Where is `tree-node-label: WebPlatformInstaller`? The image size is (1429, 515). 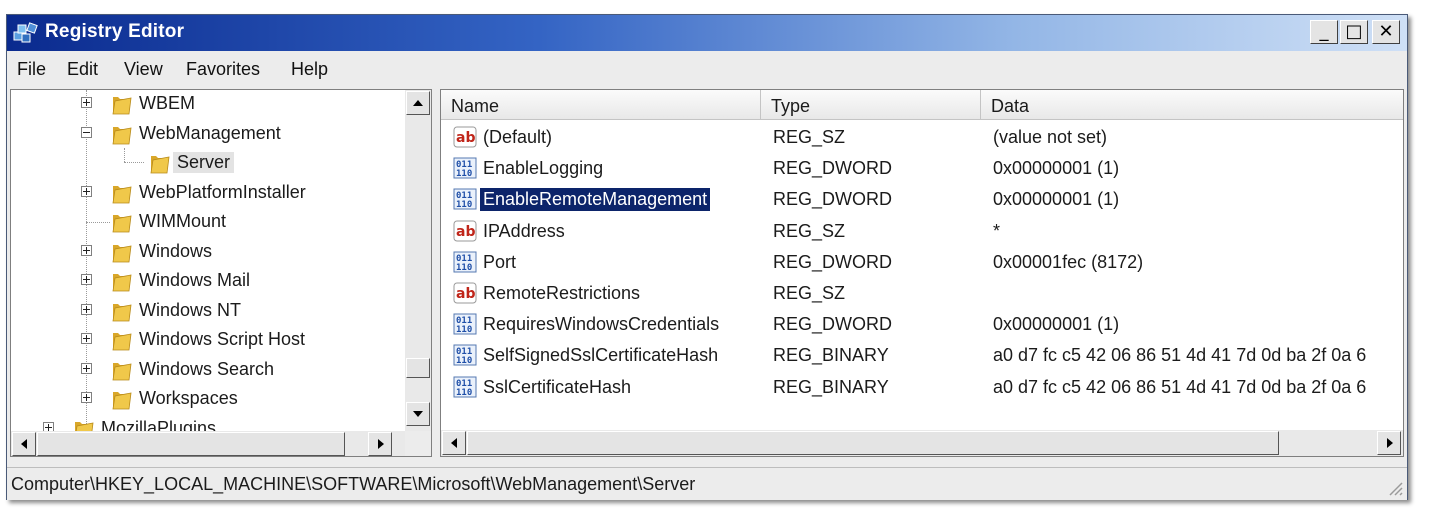 tree-node-label: WebPlatformInstaller is located at coordinates (222, 191).